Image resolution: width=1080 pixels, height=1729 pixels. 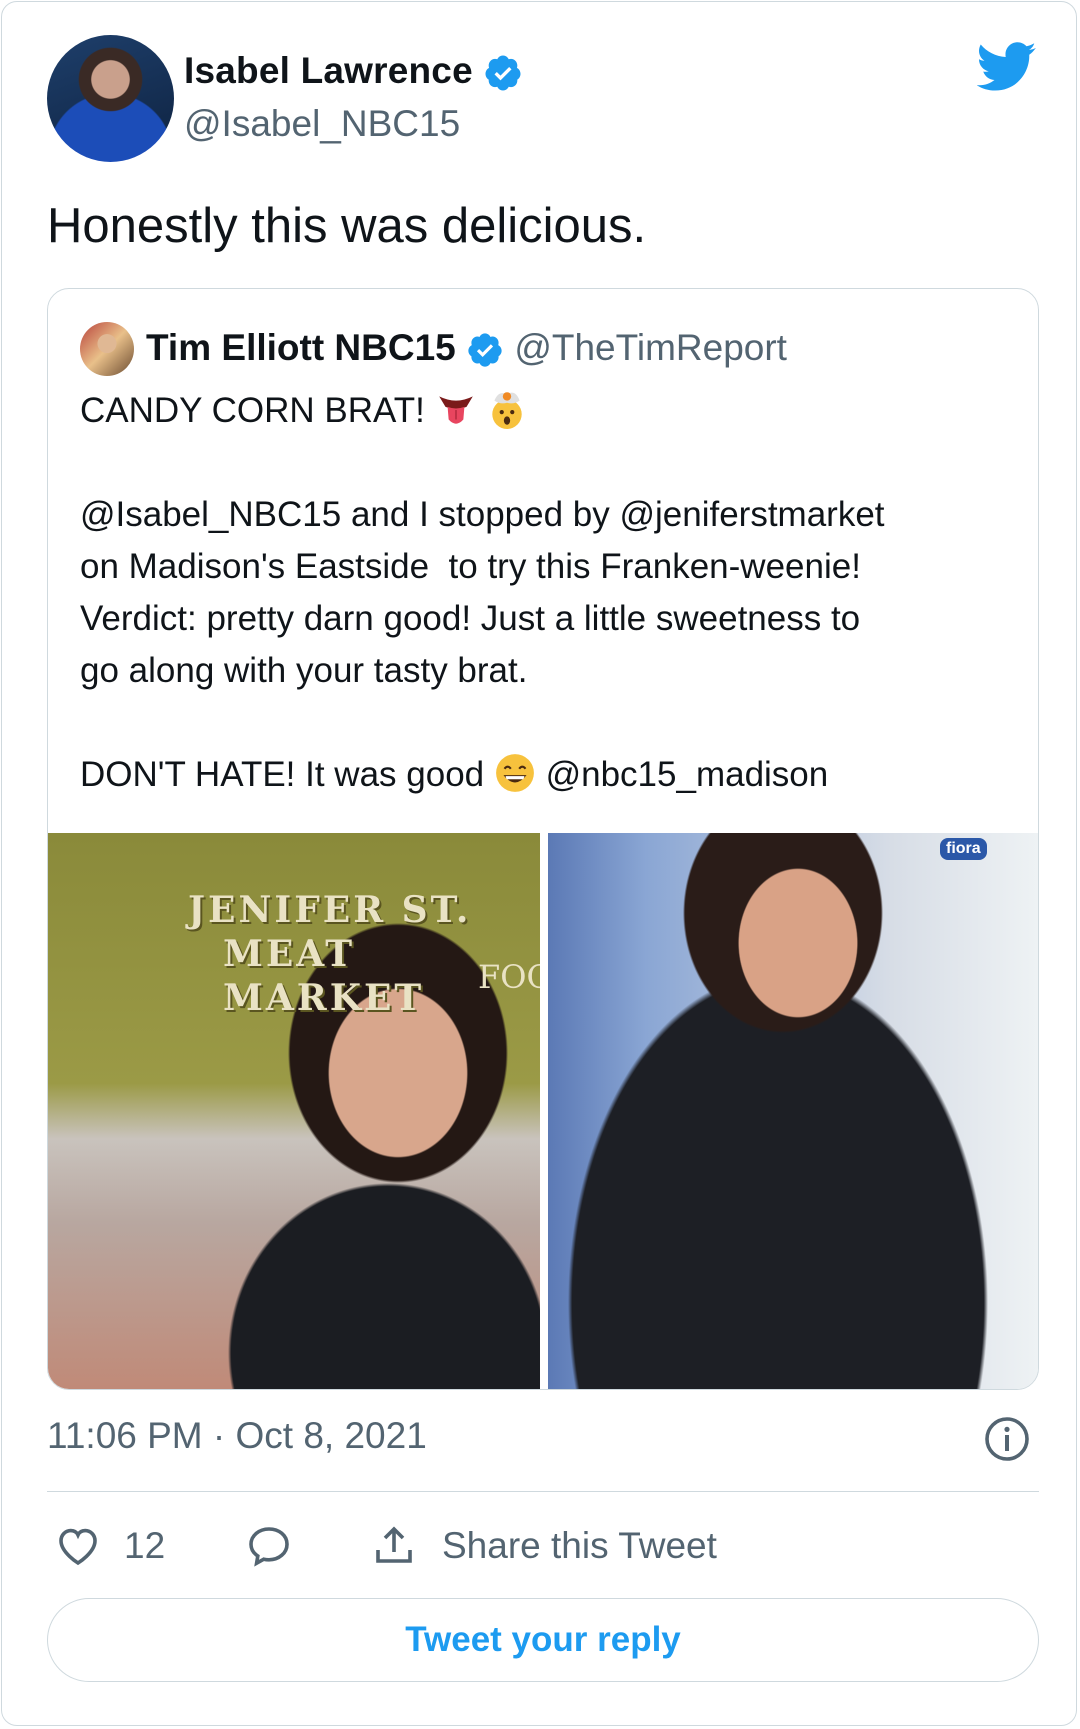 What do you see at coordinates (543, 1640) in the screenshot?
I see `tweet-your-reply-button: Tweet your reply` at bounding box center [543, 1640].